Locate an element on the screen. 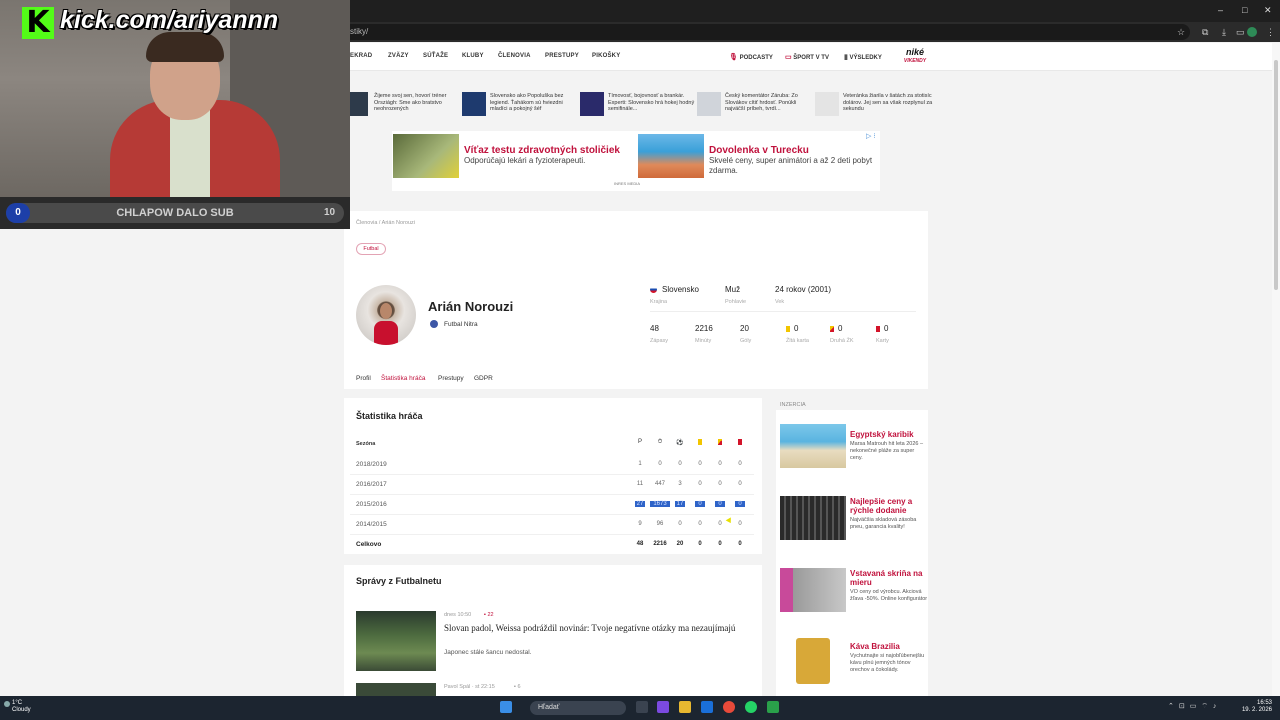  sport-tag: Futbal is located at coordinates (371, 249).